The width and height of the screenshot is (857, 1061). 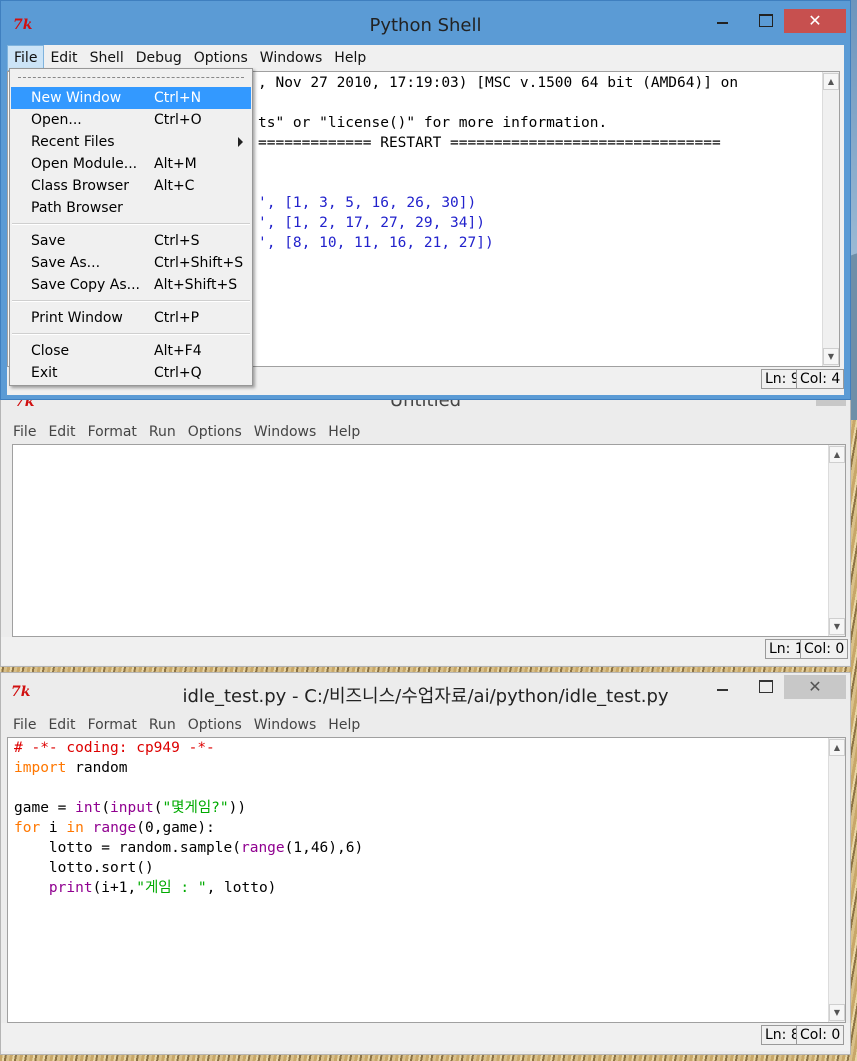 I want to click on menu-item-recent-files: Recent Files, so click(x=131, y=142).